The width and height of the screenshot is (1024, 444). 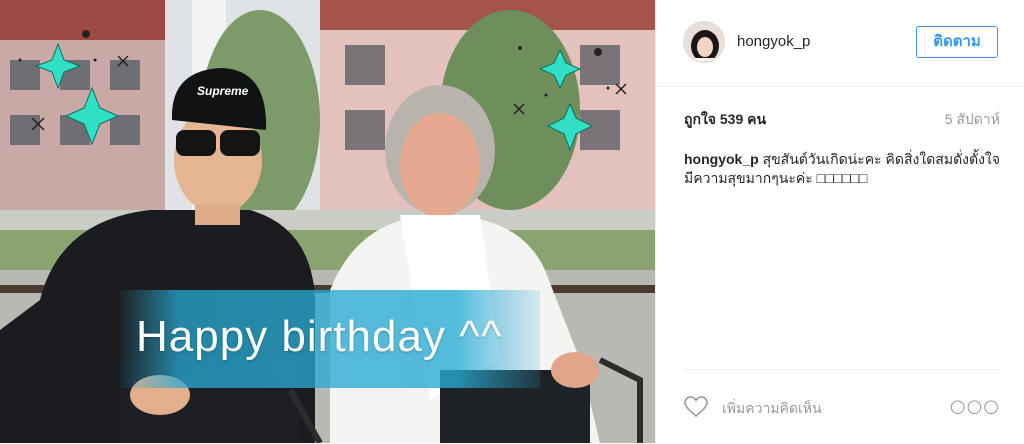 I want to click on heart-icon, so click(x=696, y=407).